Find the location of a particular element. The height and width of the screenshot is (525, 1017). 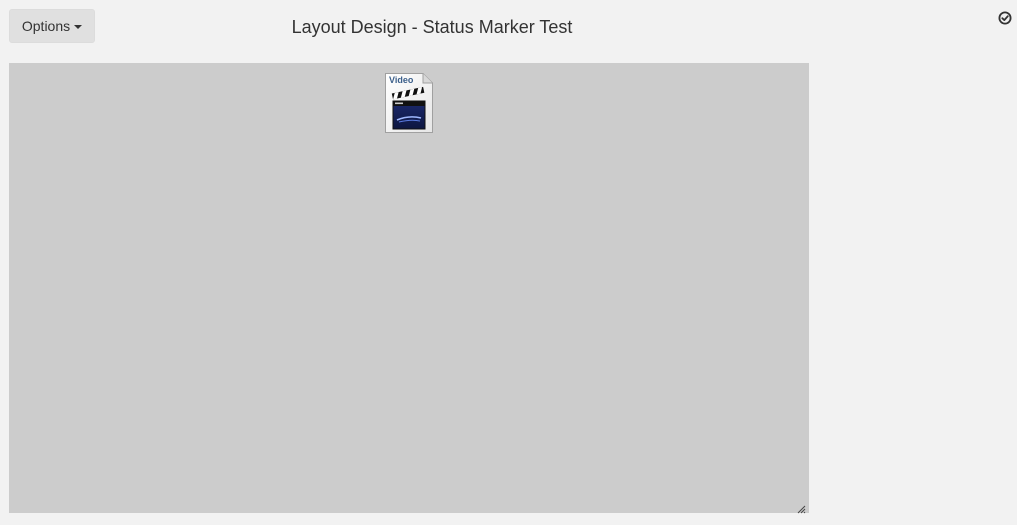

check-circle-icon is located at coordinates (1005, 18).